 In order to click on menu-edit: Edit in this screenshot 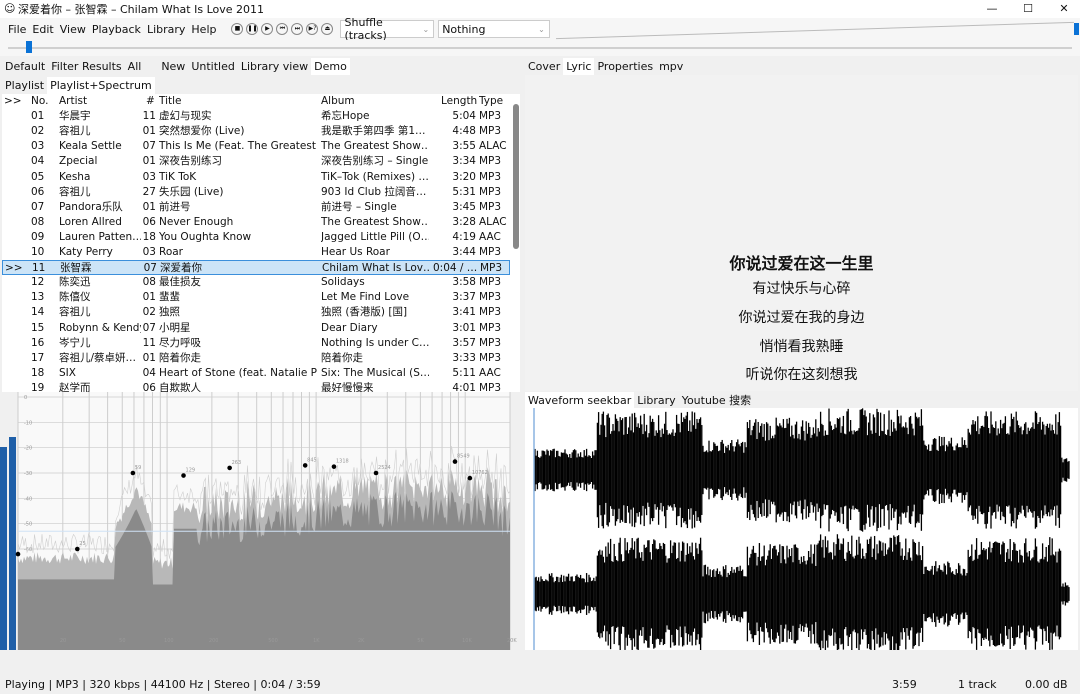, I will do `click(42, 29)`.